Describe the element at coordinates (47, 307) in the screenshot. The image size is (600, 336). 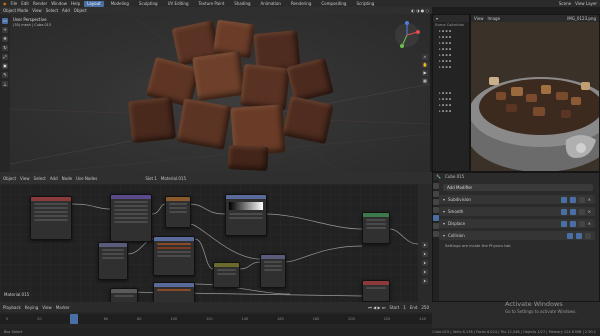
I see `timeline-menu-view: View` at that location.